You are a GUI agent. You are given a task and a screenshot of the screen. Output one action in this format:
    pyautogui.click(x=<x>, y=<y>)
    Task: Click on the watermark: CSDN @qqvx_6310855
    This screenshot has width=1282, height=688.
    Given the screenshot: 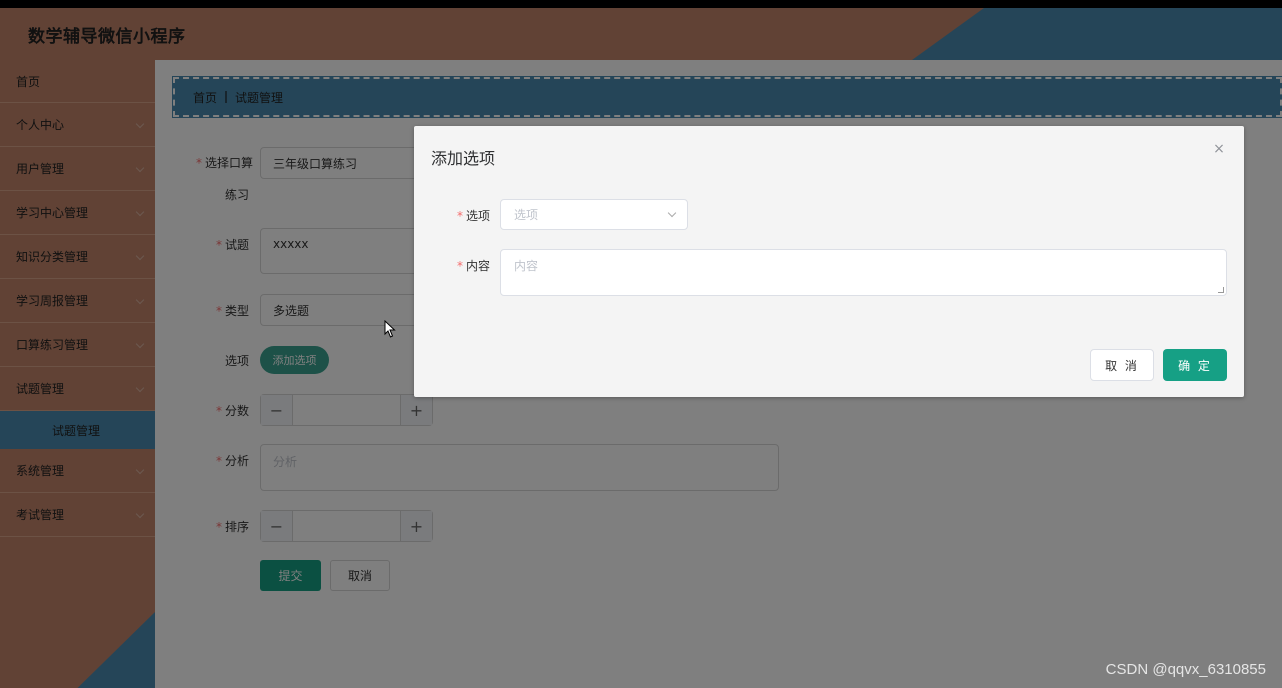 What is the action you would take?
    pyautogui.click(x=1185, y=669)
    